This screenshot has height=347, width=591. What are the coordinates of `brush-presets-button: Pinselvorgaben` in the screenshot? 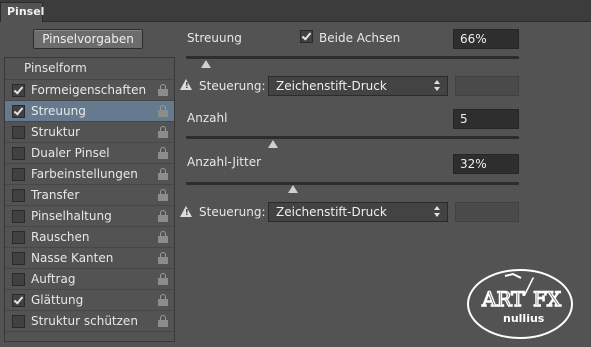 It's located at (88, 39).